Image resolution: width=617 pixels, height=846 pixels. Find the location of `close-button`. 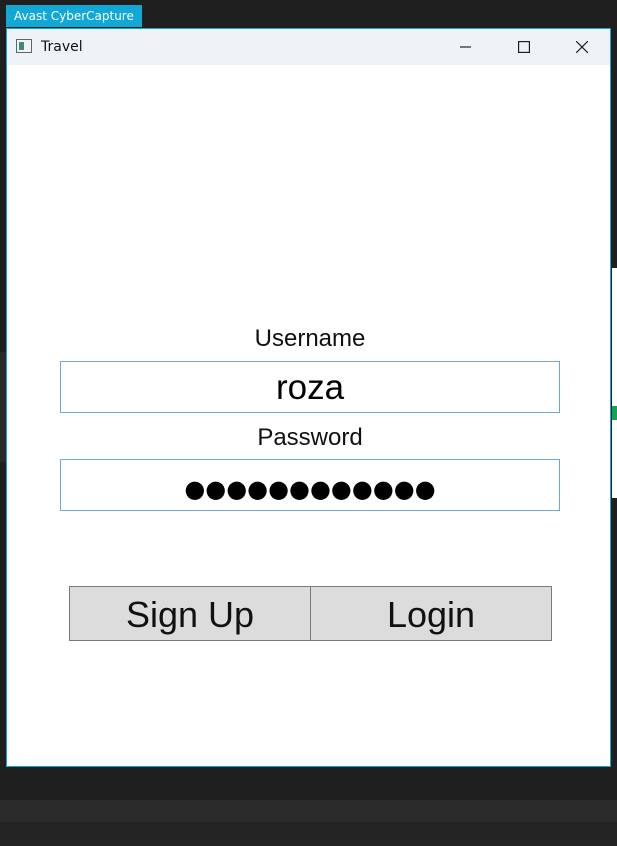

close-button is located at coordinates (582, 47).